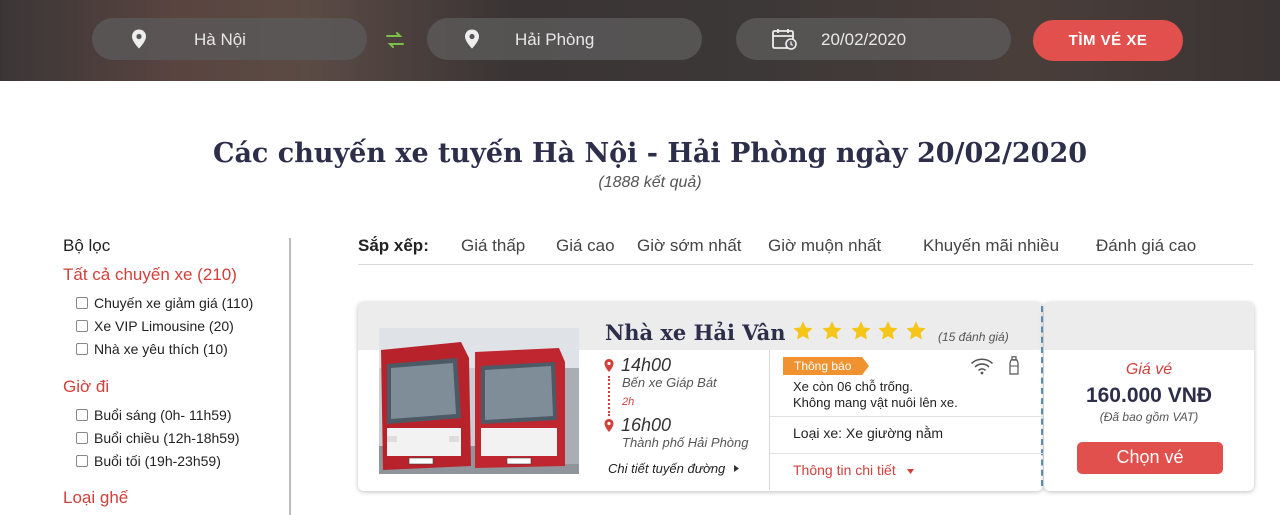 The height and width of the screenshot is (515, 1280). I want to click on price-header-band, so click(1149, 326).